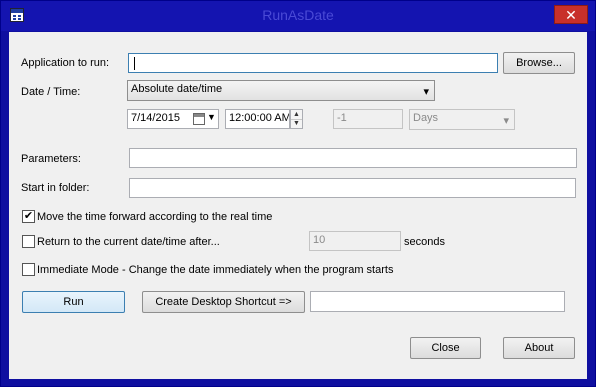 The width and height of the screenshot is (596, 387). What do you see at coordinates (65, 63) in the screenshot?
I see `application-label: Application to run:` at bounding box center [65, 63].